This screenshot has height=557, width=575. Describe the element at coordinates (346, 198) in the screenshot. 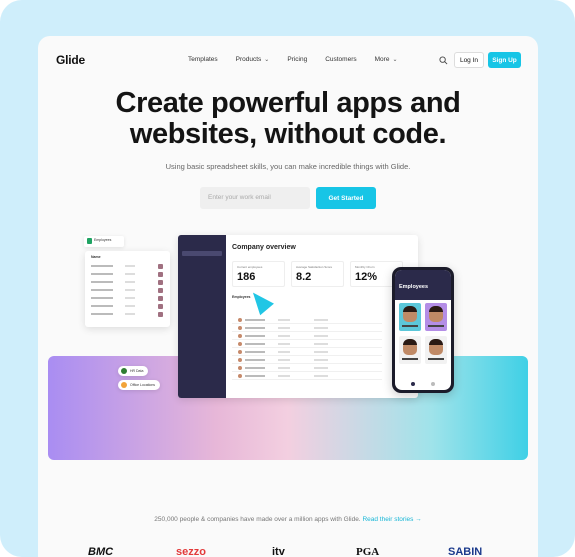

I see `get-started-button: Get Started` at that location.